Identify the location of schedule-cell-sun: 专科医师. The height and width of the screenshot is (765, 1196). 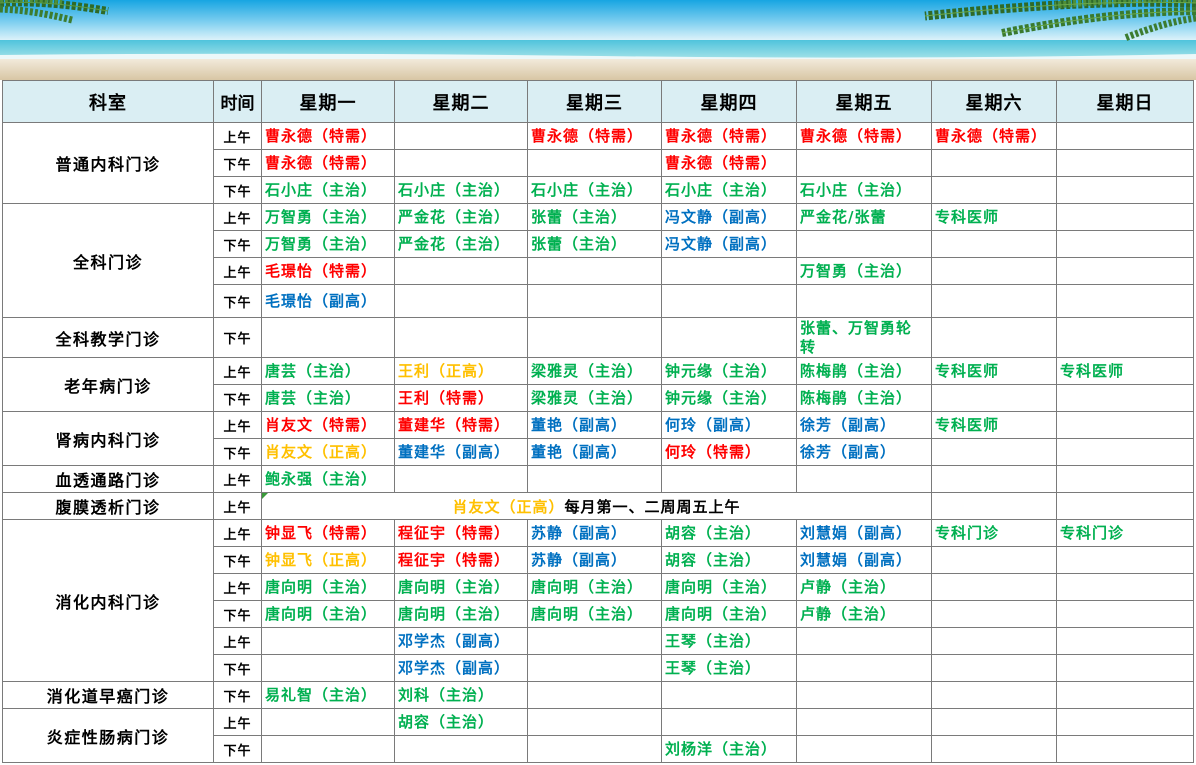
(1125, 371).